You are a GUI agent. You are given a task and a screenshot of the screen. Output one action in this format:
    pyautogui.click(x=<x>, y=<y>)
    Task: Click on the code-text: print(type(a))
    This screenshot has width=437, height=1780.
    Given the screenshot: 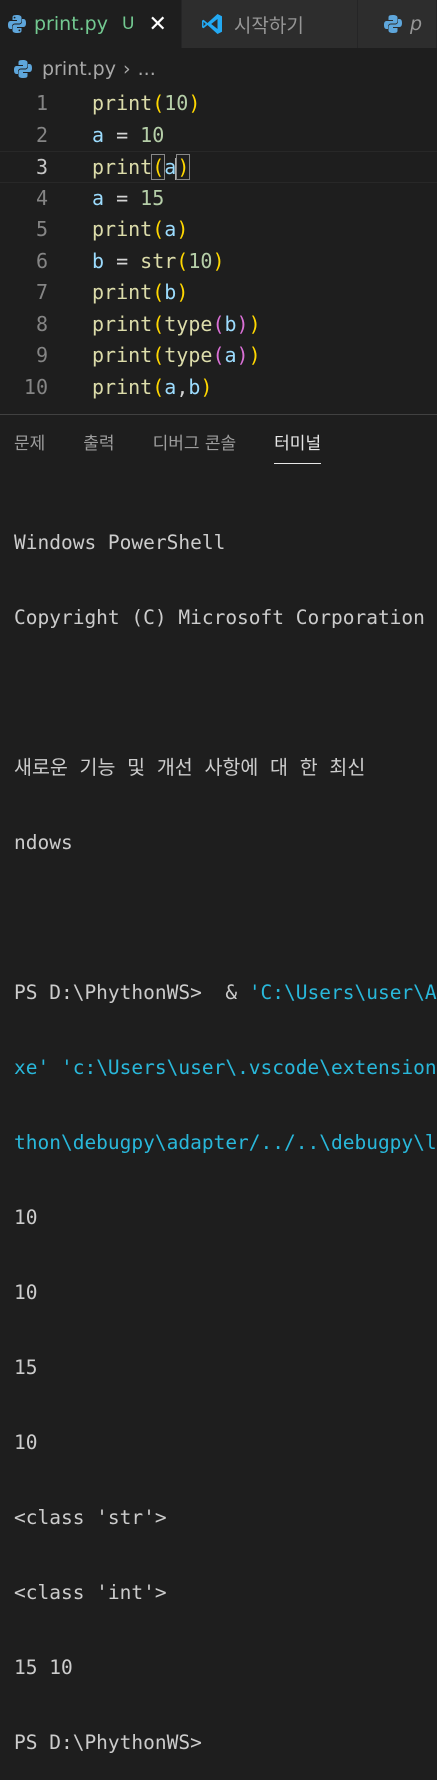 What is the action you would take?
    pyautogui.click(x=176, y=355)
    